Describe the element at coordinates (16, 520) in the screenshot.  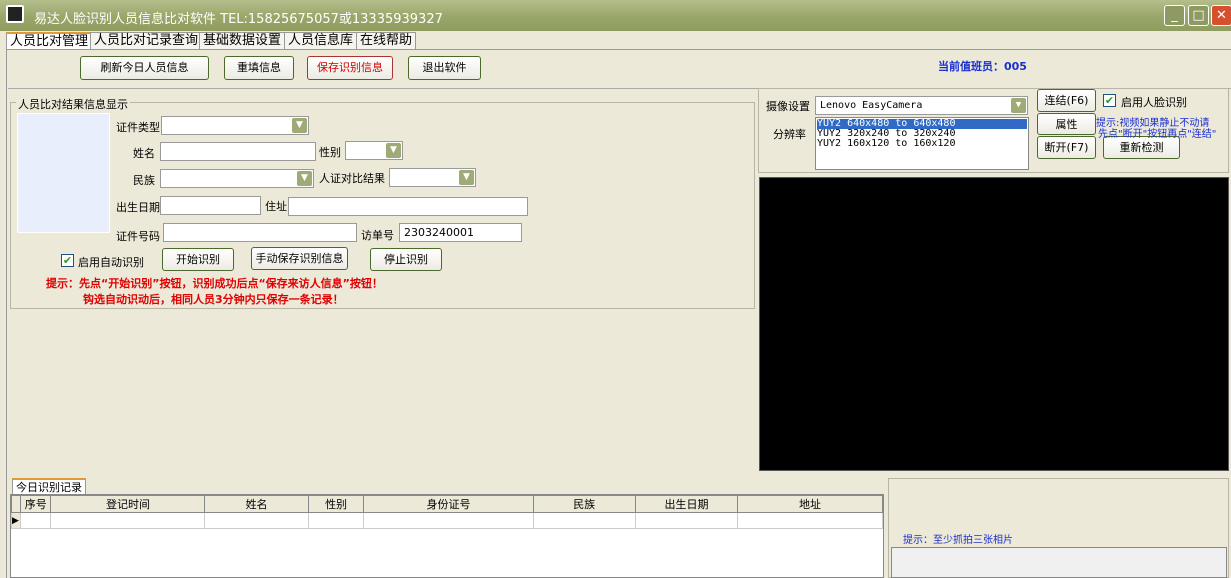
I see `current-row-arrow-icon: ▶` at that location.